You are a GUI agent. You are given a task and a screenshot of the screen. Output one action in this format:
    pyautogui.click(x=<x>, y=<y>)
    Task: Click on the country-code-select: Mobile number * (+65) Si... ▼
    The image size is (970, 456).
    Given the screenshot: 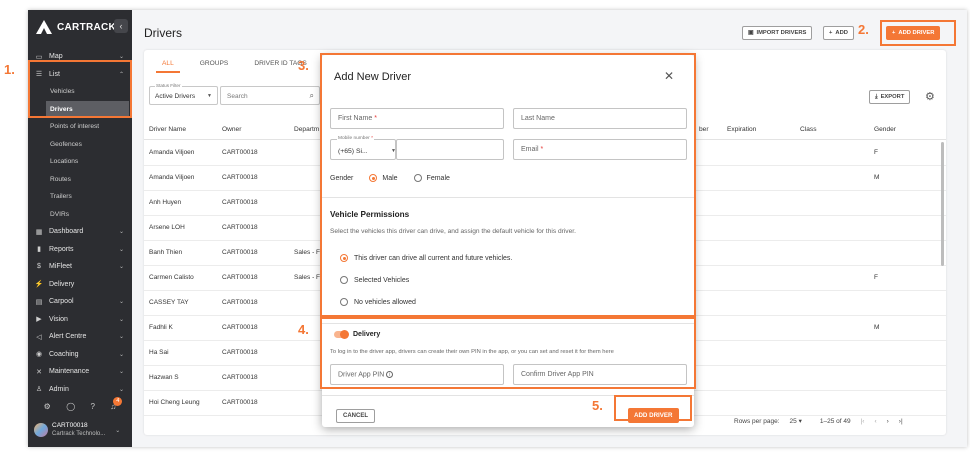 What is the action you would take?
    pyautogui.click(x=363, y=148)
    